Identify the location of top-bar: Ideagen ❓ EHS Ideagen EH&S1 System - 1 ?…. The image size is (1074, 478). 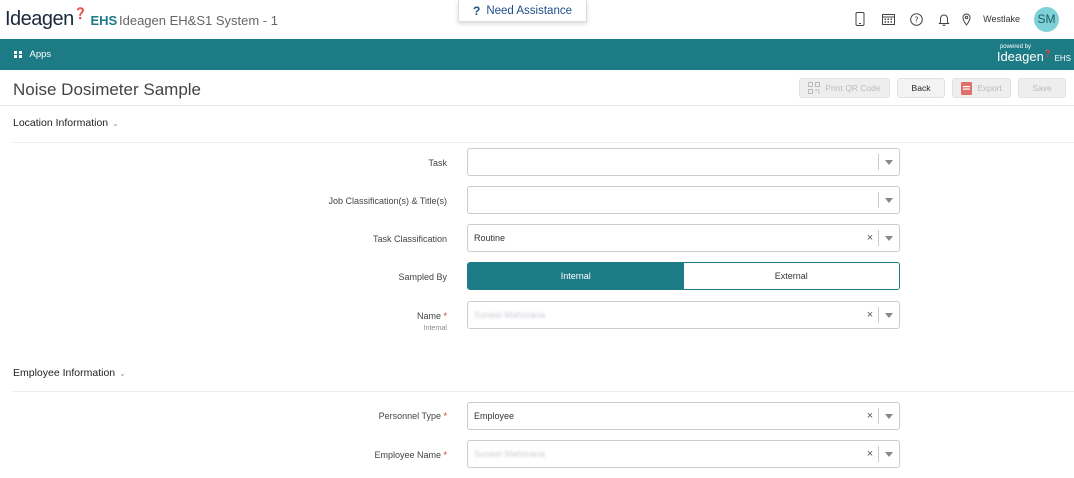
(537, 19).